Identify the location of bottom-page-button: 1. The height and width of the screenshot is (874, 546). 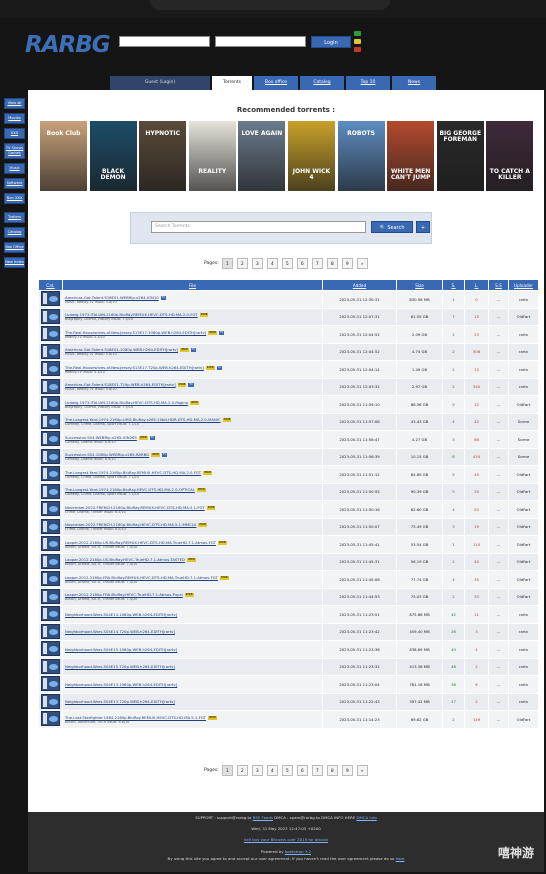
(227, 770).